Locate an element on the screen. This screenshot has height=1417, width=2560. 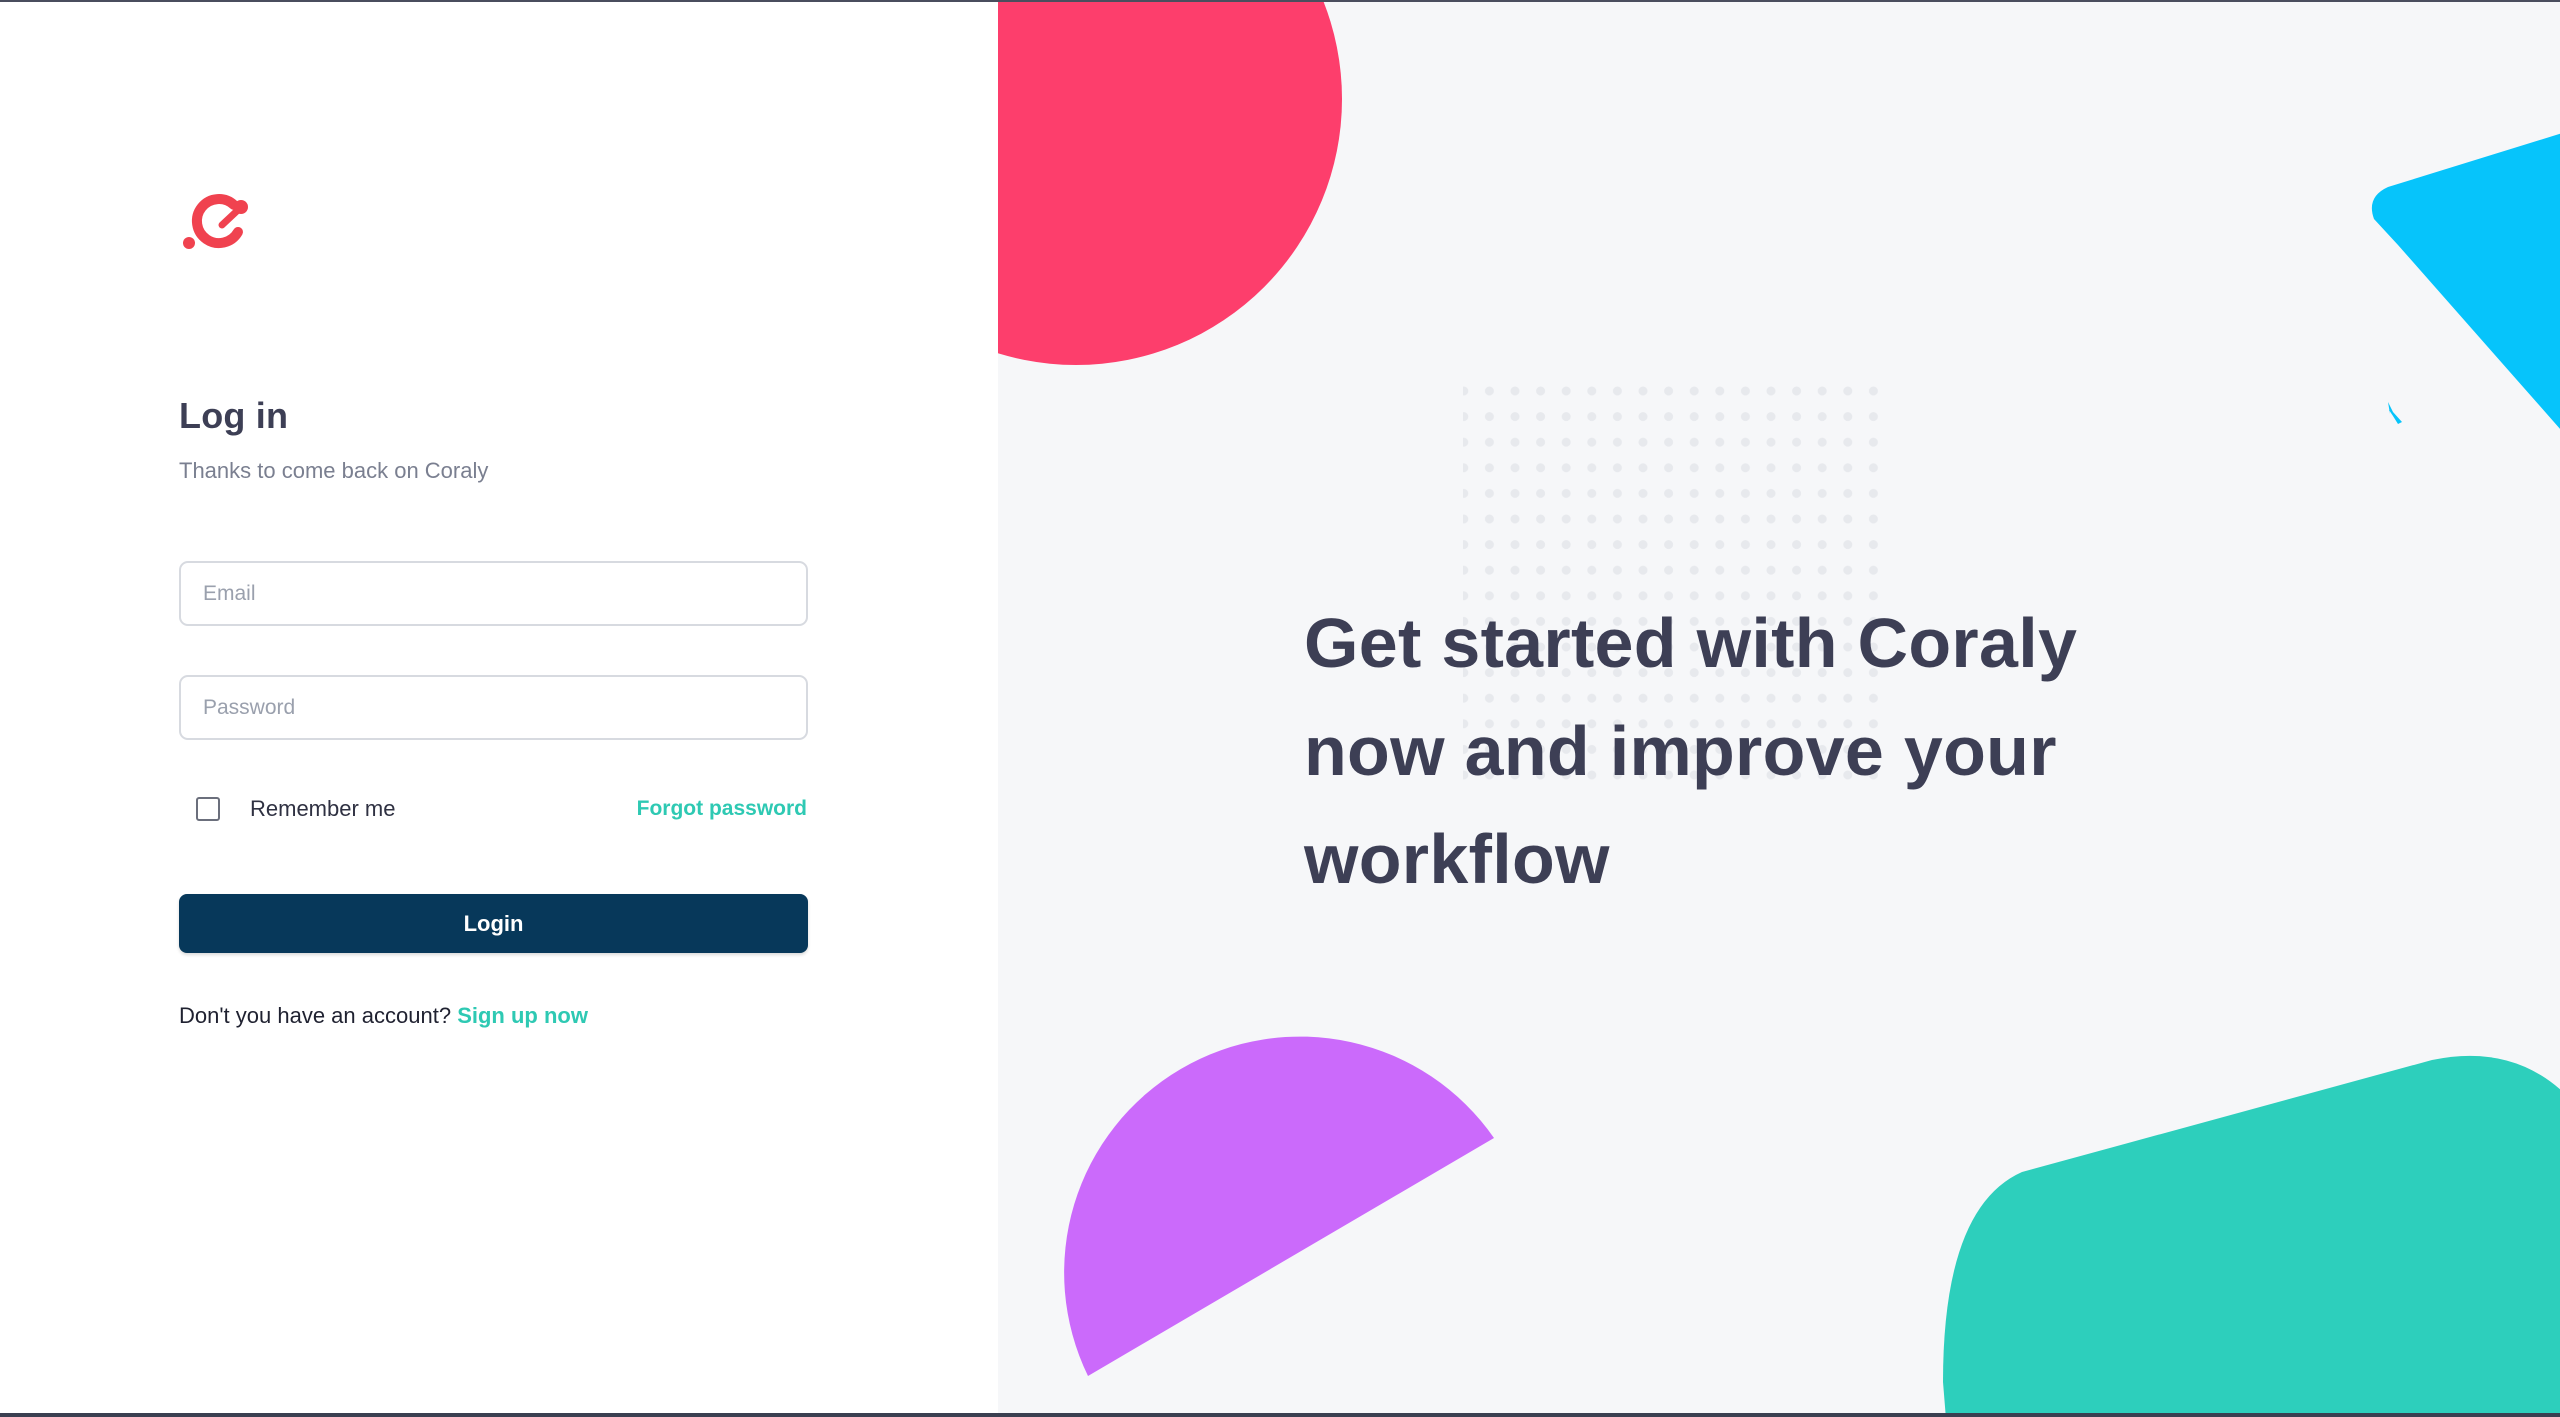
blue-diamond-shape is located at coordinates (2465, 281).